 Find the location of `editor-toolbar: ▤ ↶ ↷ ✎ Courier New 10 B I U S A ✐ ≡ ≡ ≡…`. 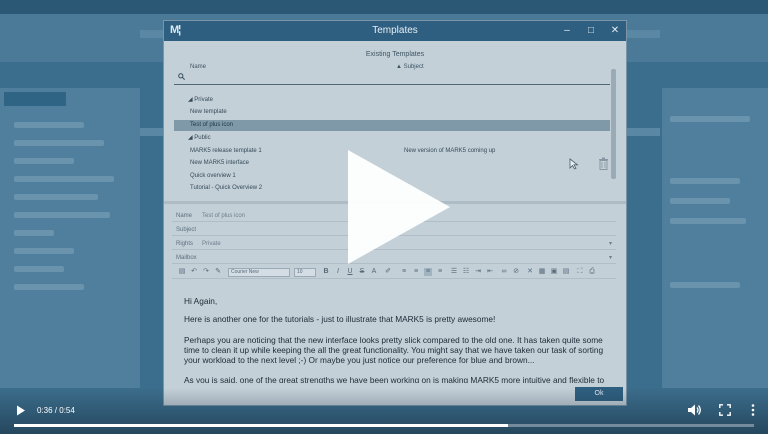

editor-toolbar: ▤ ↶ ↷ ✎ Courier New 10 B I U S A ✐ ≡ ≡ ≡… is located at coordinates (394, 273).